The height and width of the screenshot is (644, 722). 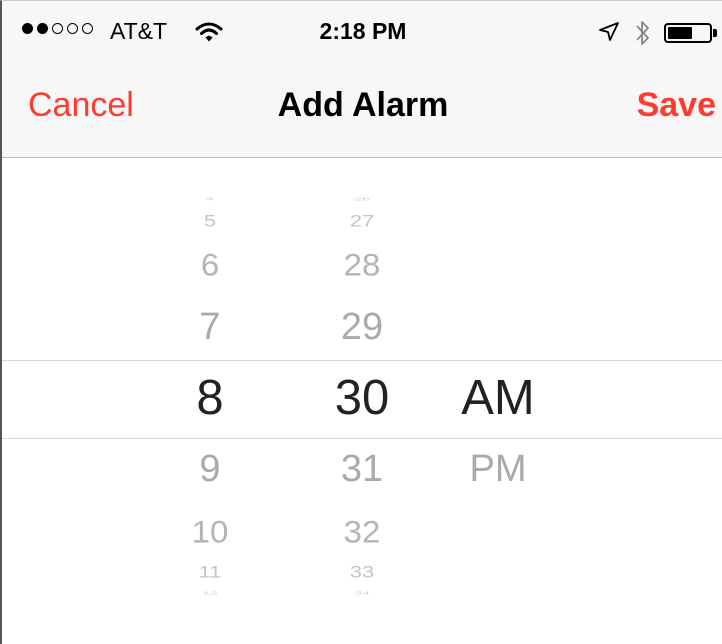 What do you see at coordinates (680, 33) in the screenshot?
I see `battery-level` at bounding box center [680, 33].